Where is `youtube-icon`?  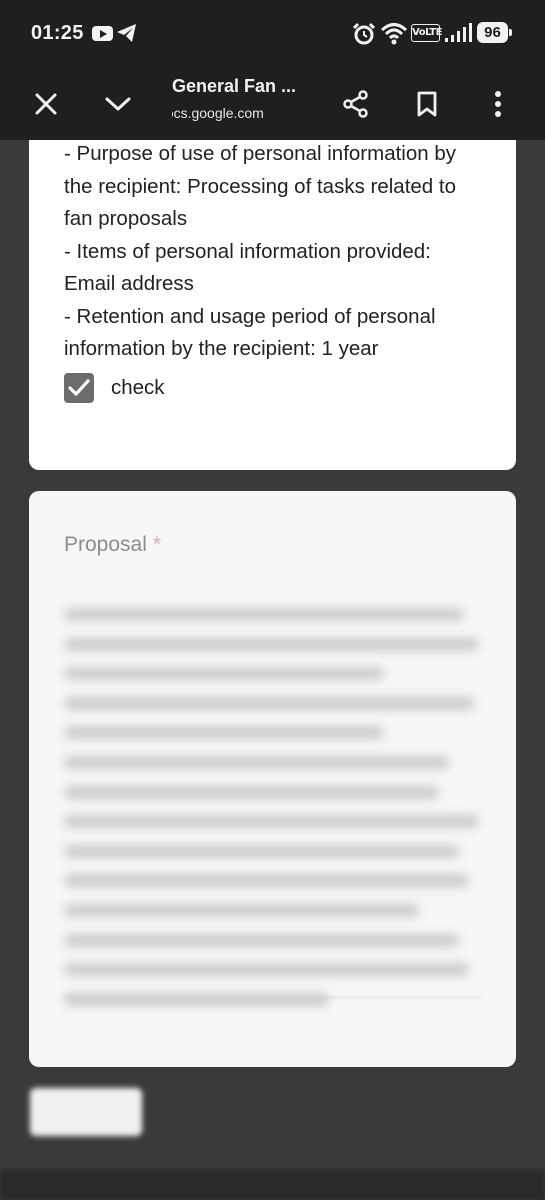
youtube-icon is located at coordinates (102, 33).